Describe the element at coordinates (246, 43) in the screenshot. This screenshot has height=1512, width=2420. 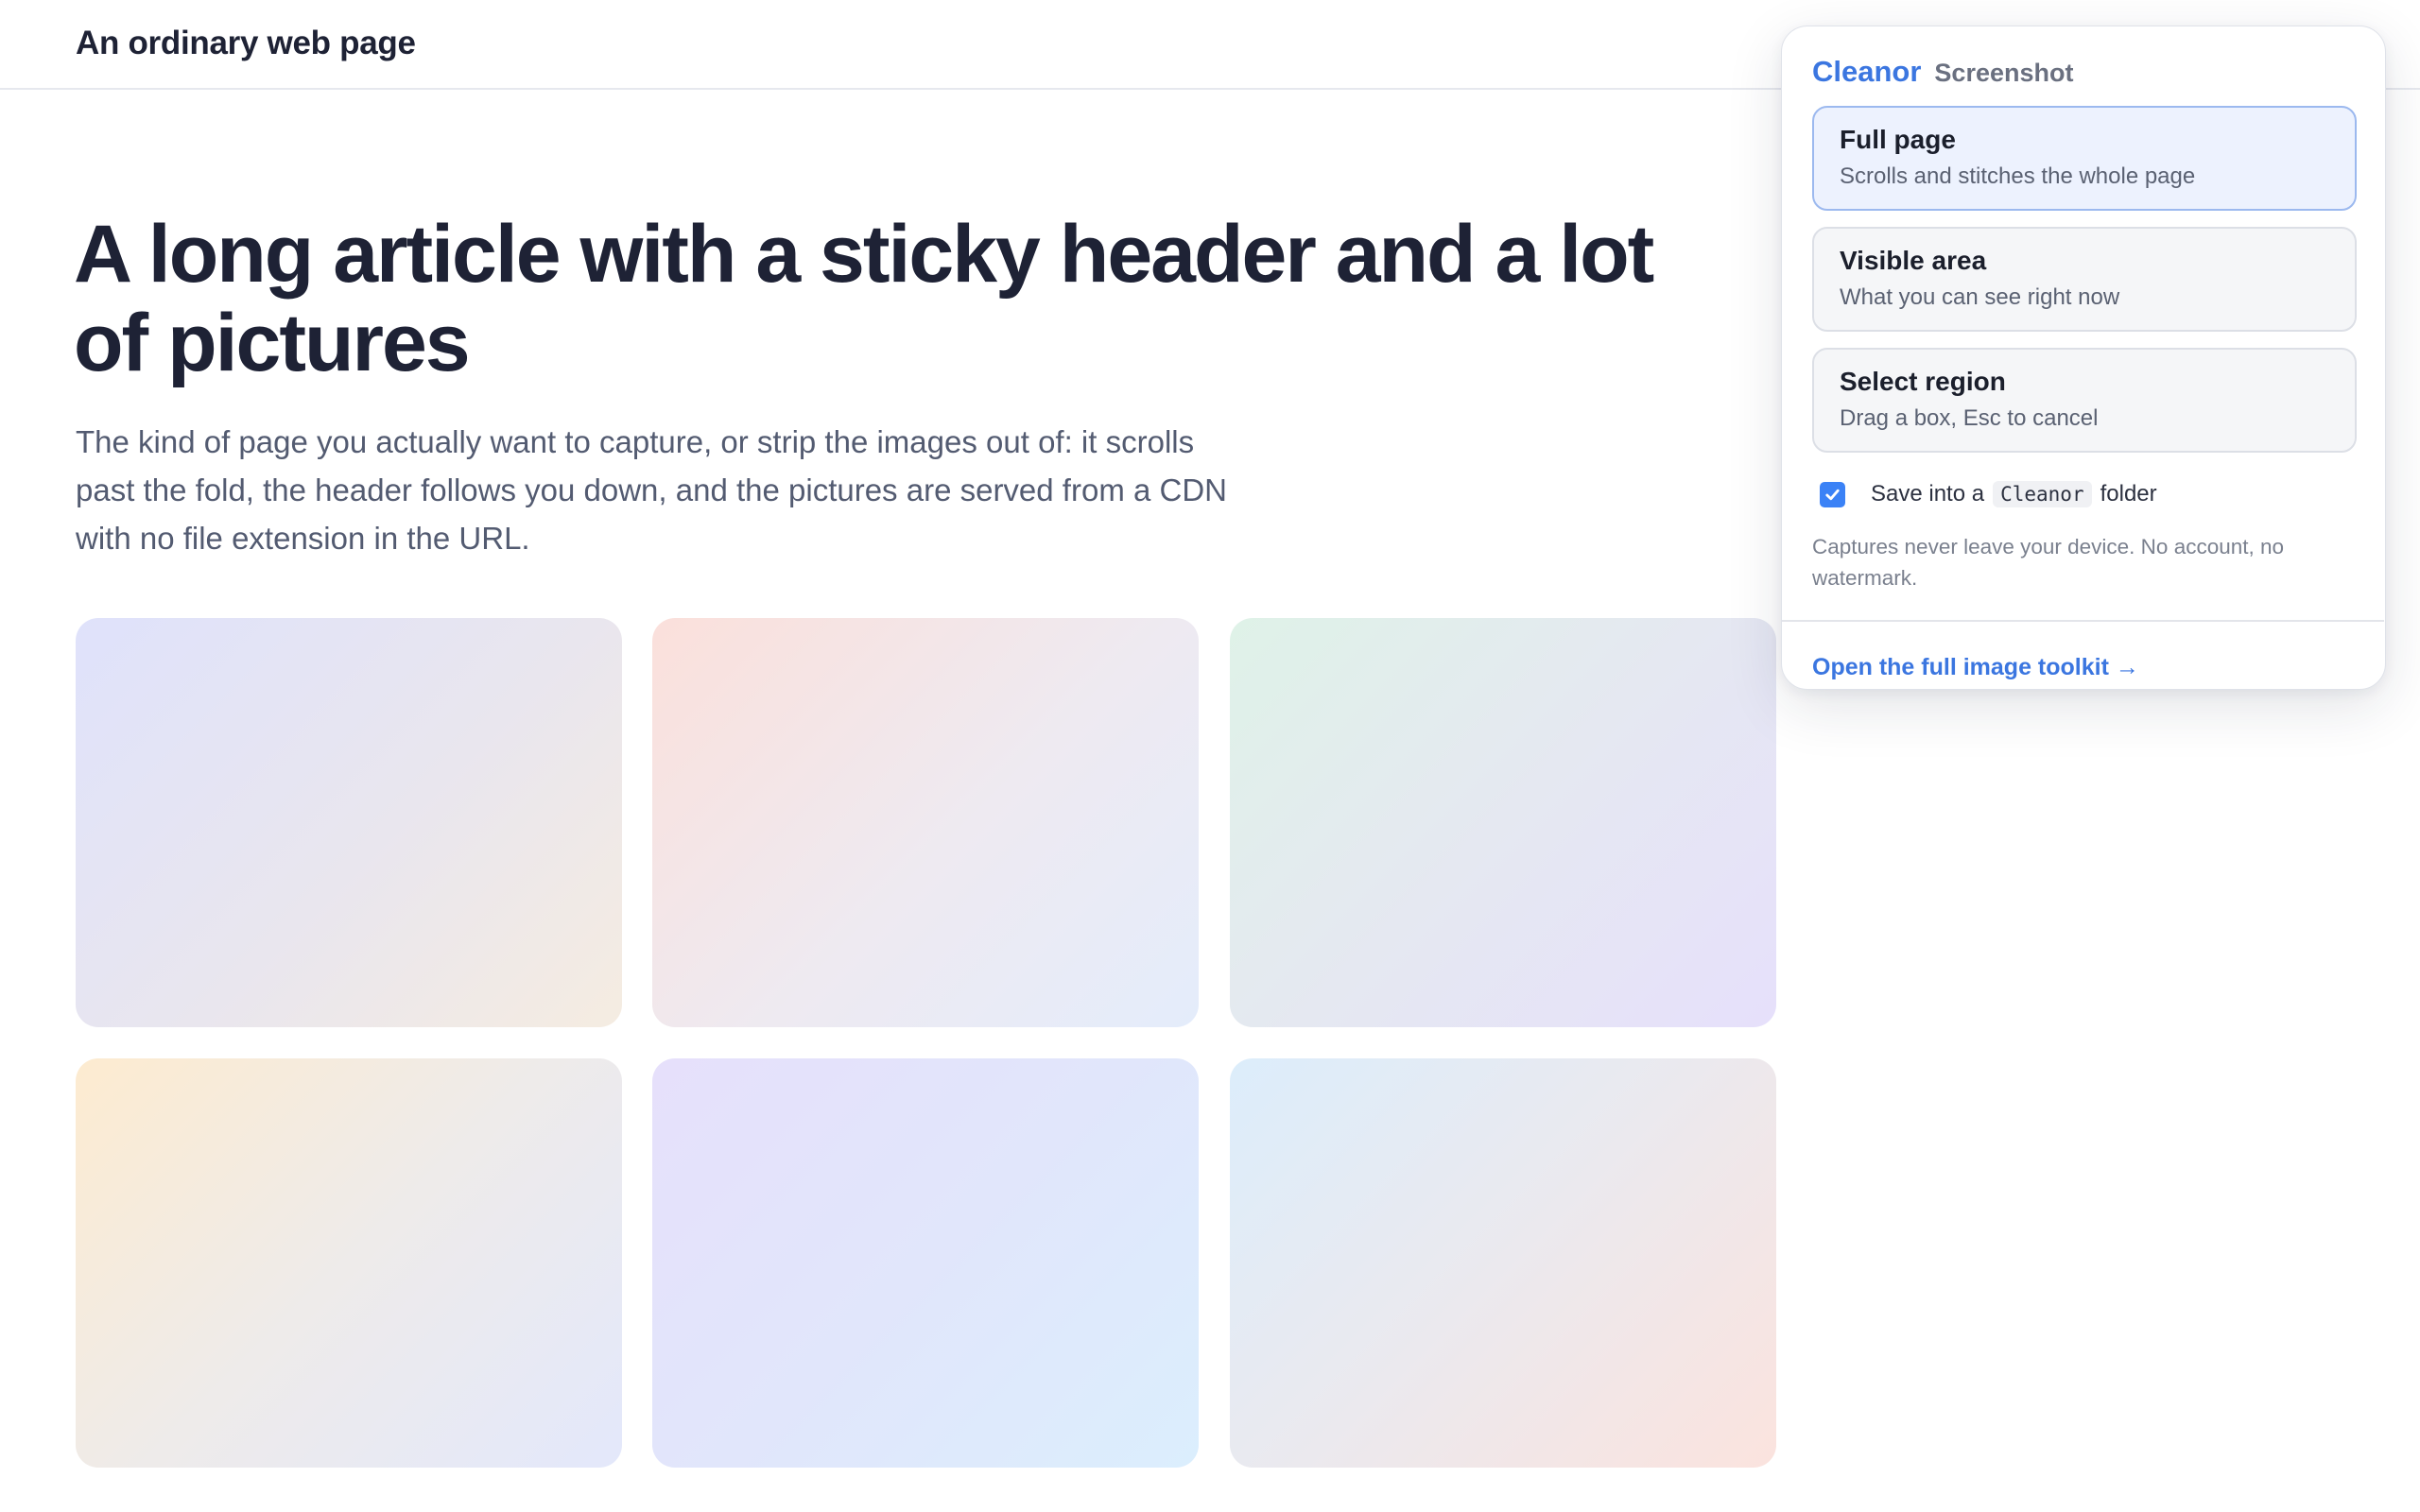
I see `site-title: An ordinary web page` at that location.